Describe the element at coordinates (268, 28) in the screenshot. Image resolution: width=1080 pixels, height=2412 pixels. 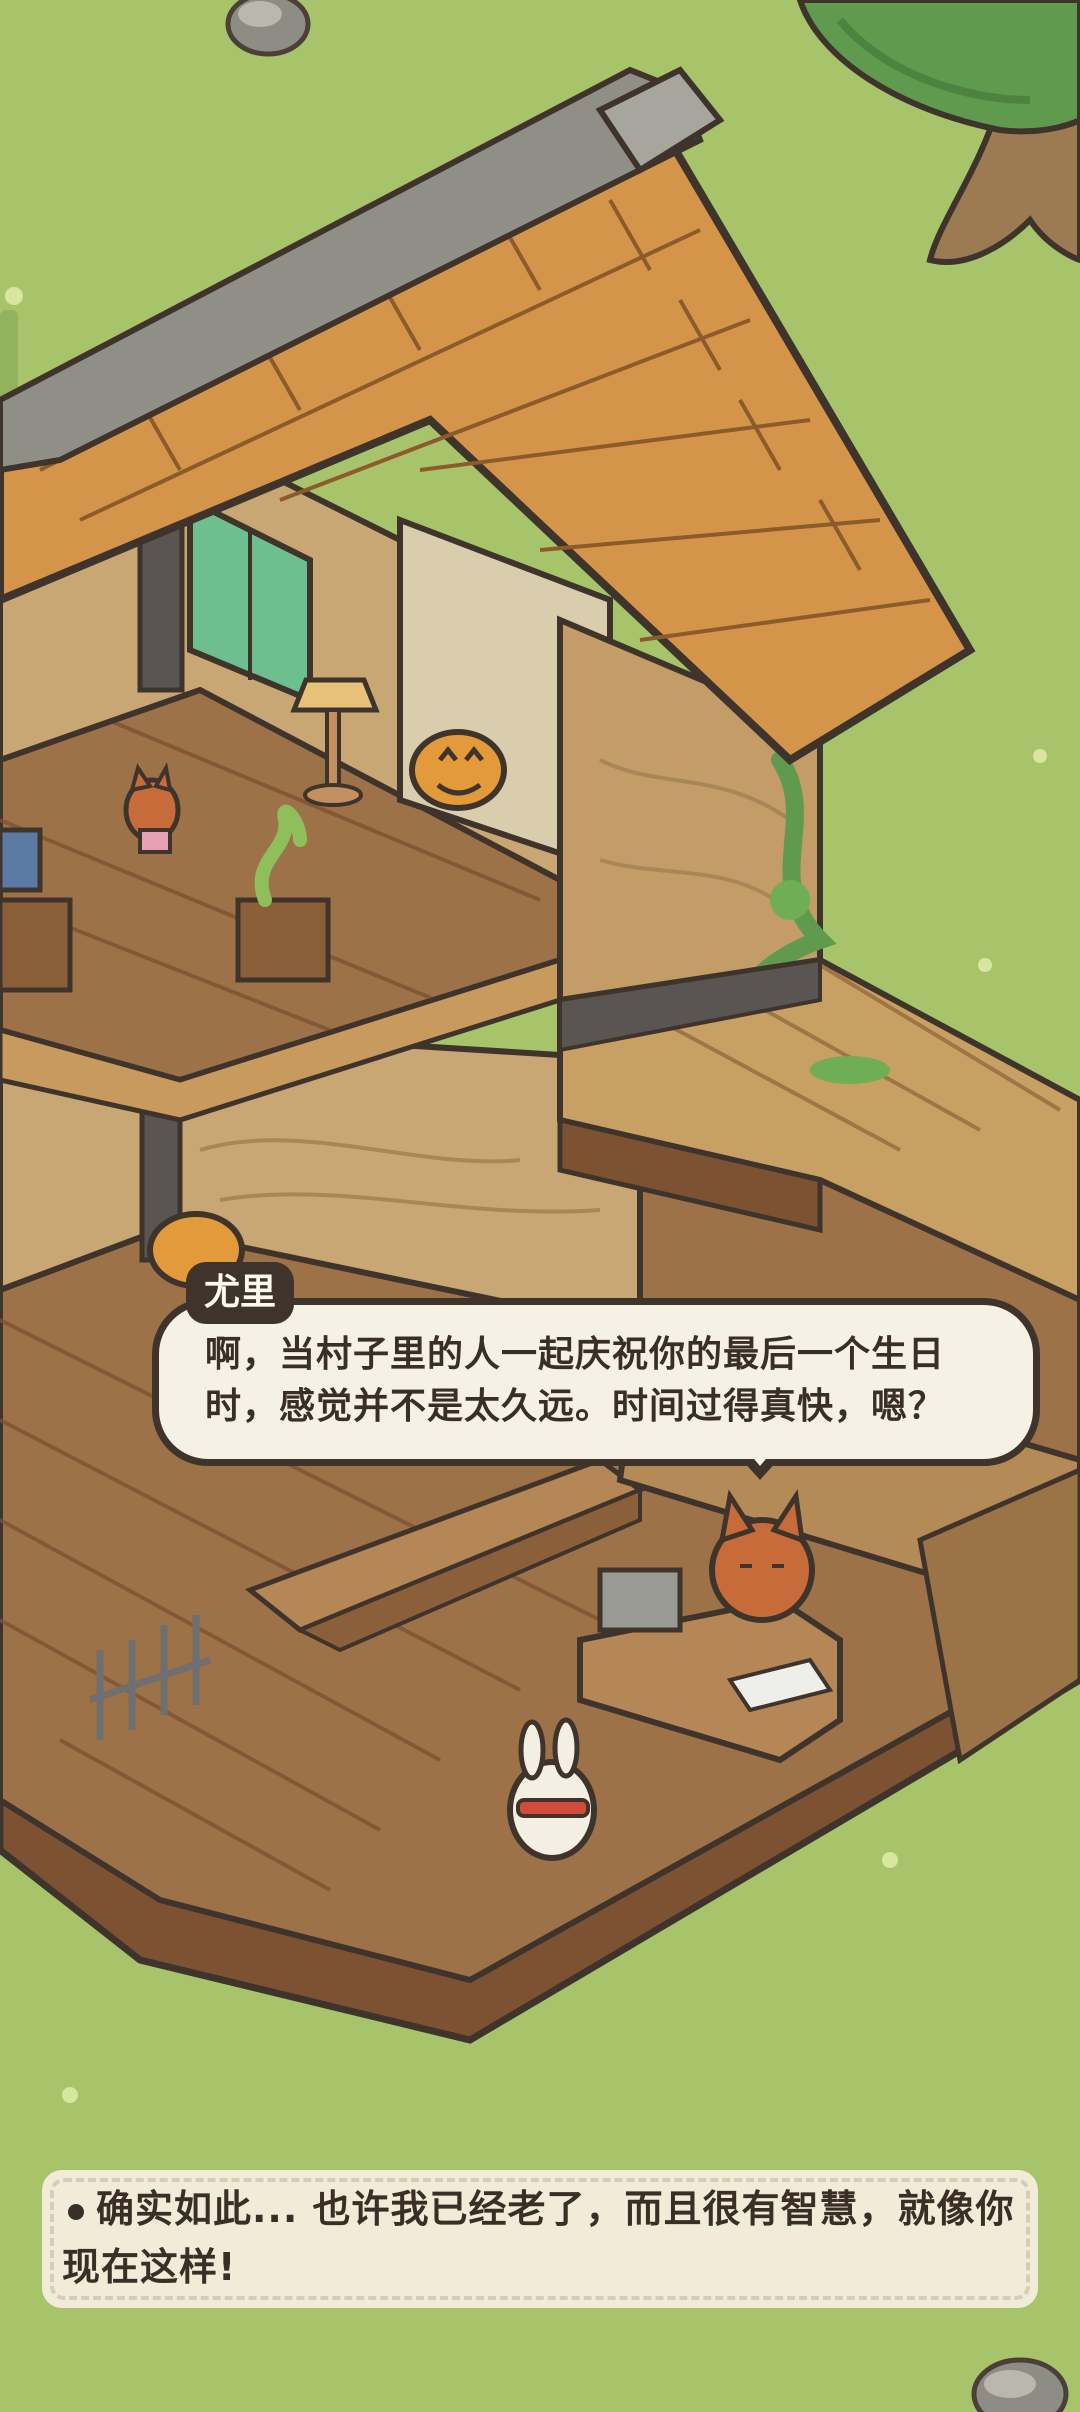
I see `rock-top` at that location.